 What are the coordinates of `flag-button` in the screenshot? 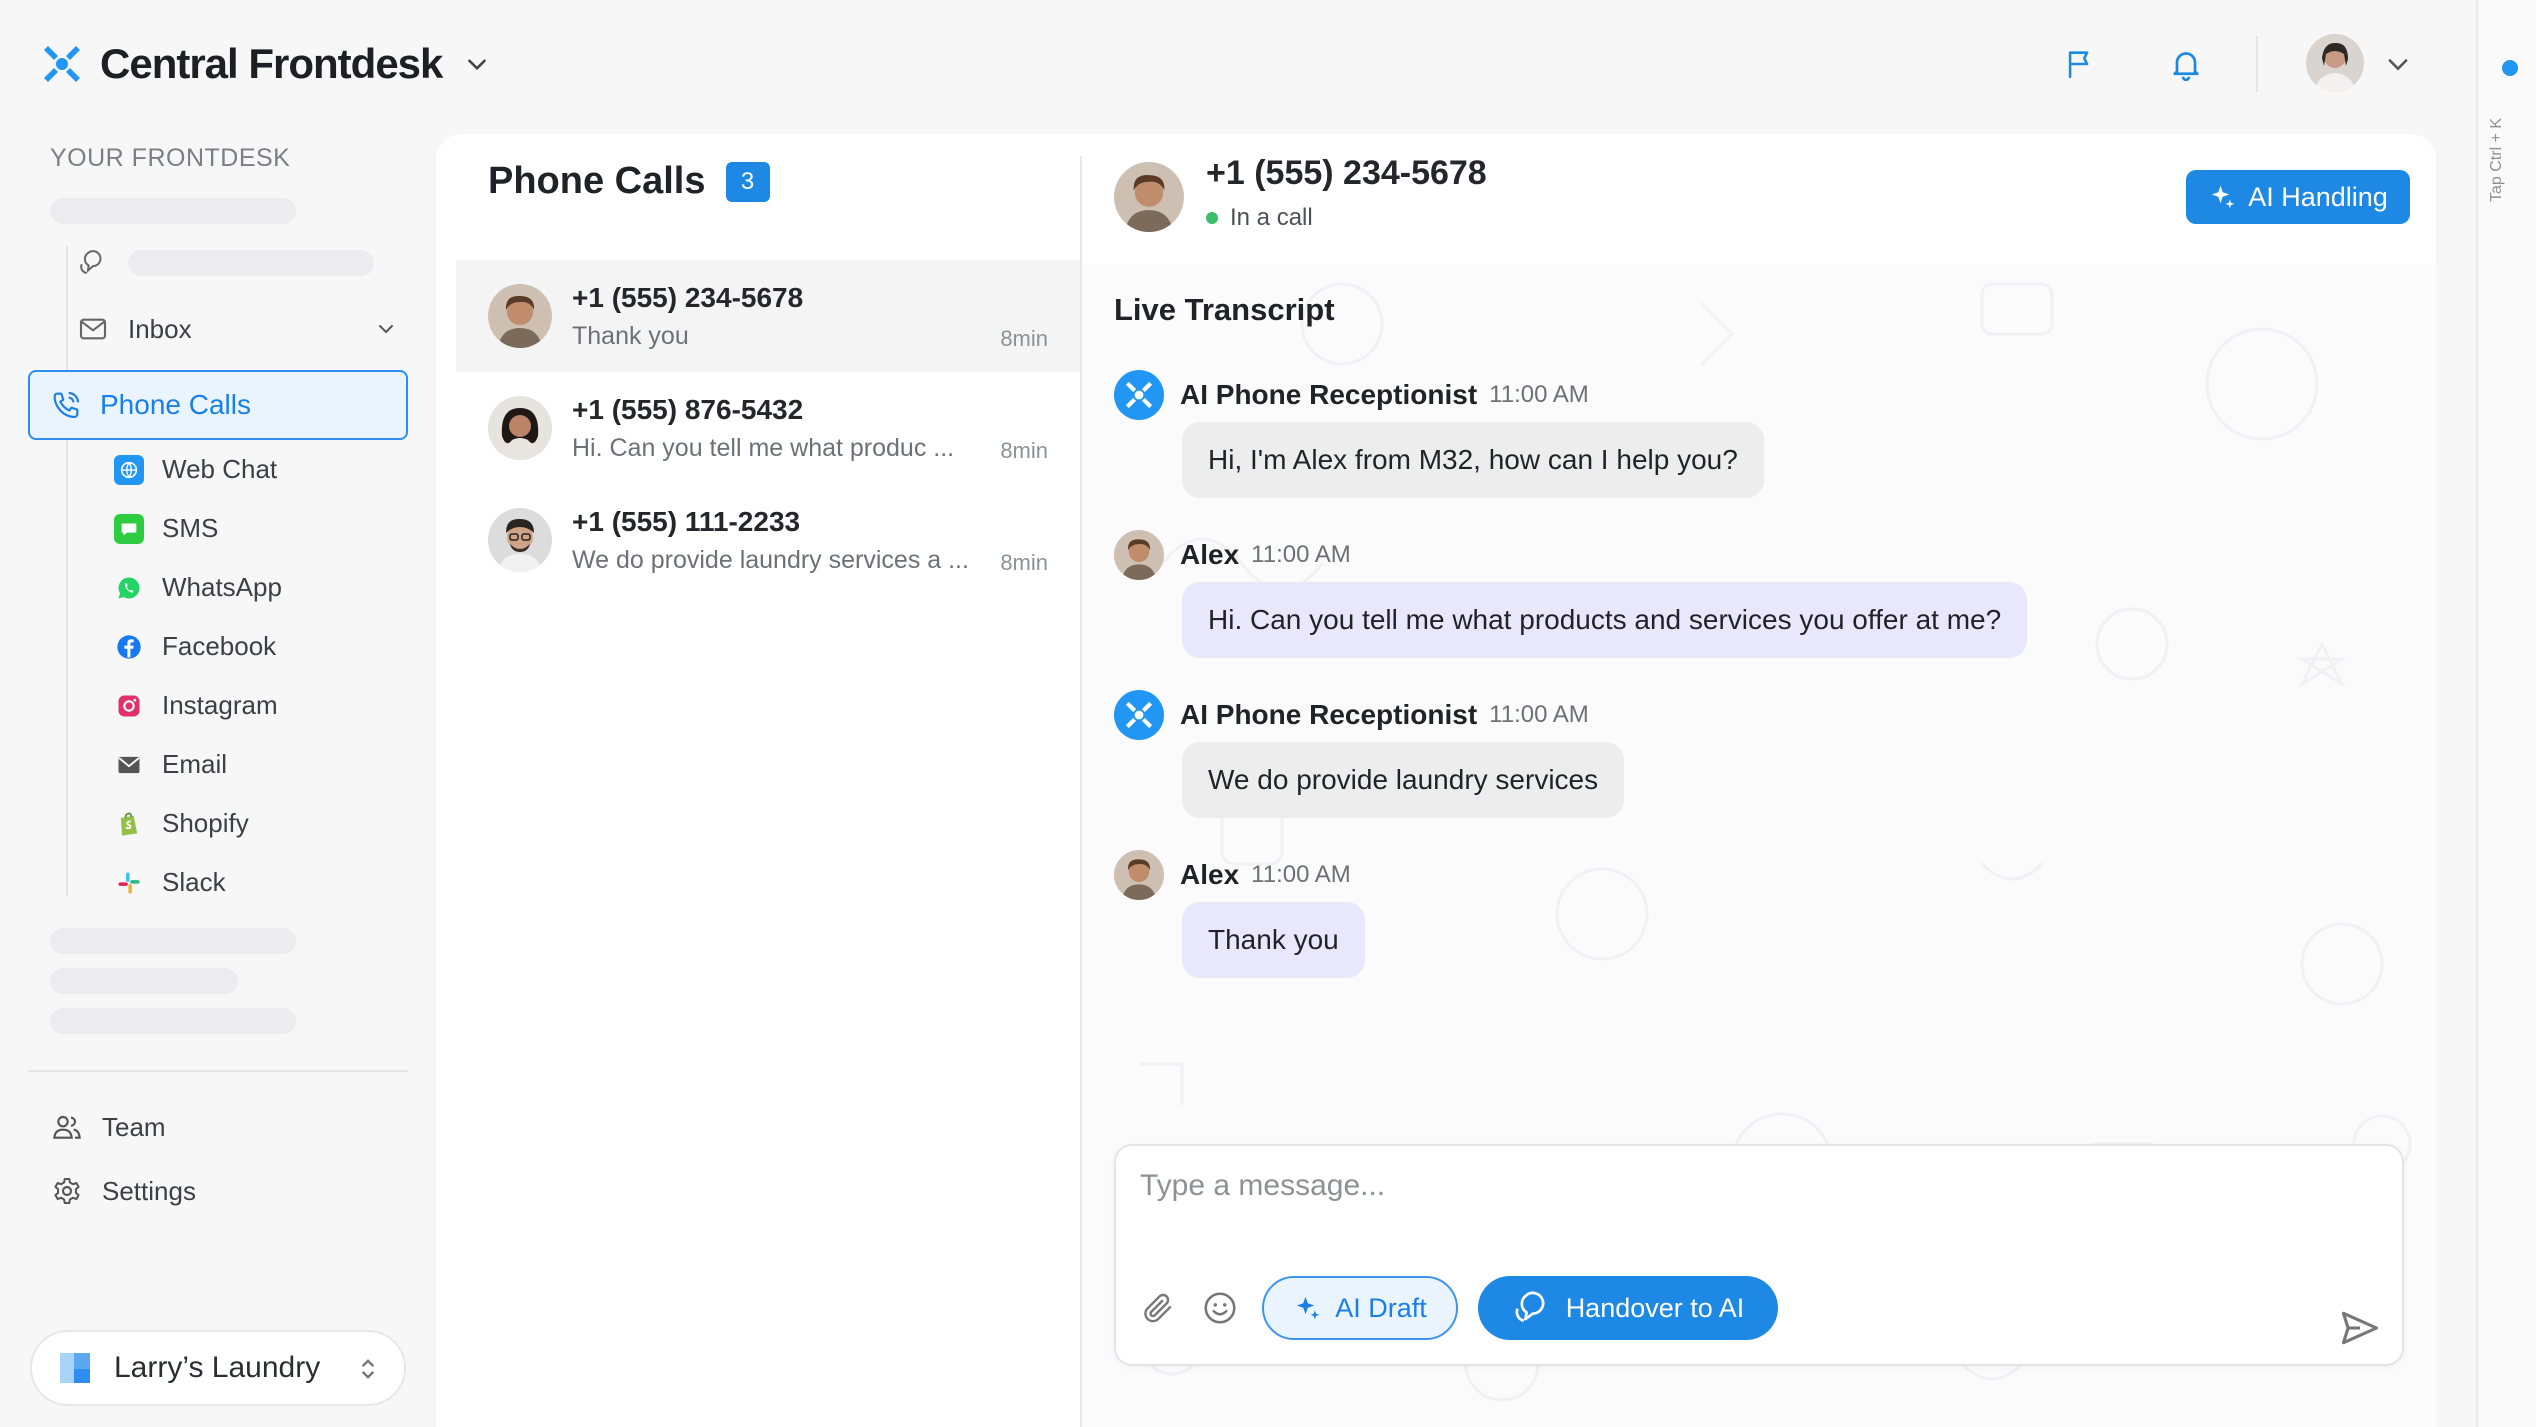 It's located at (2080, 64).